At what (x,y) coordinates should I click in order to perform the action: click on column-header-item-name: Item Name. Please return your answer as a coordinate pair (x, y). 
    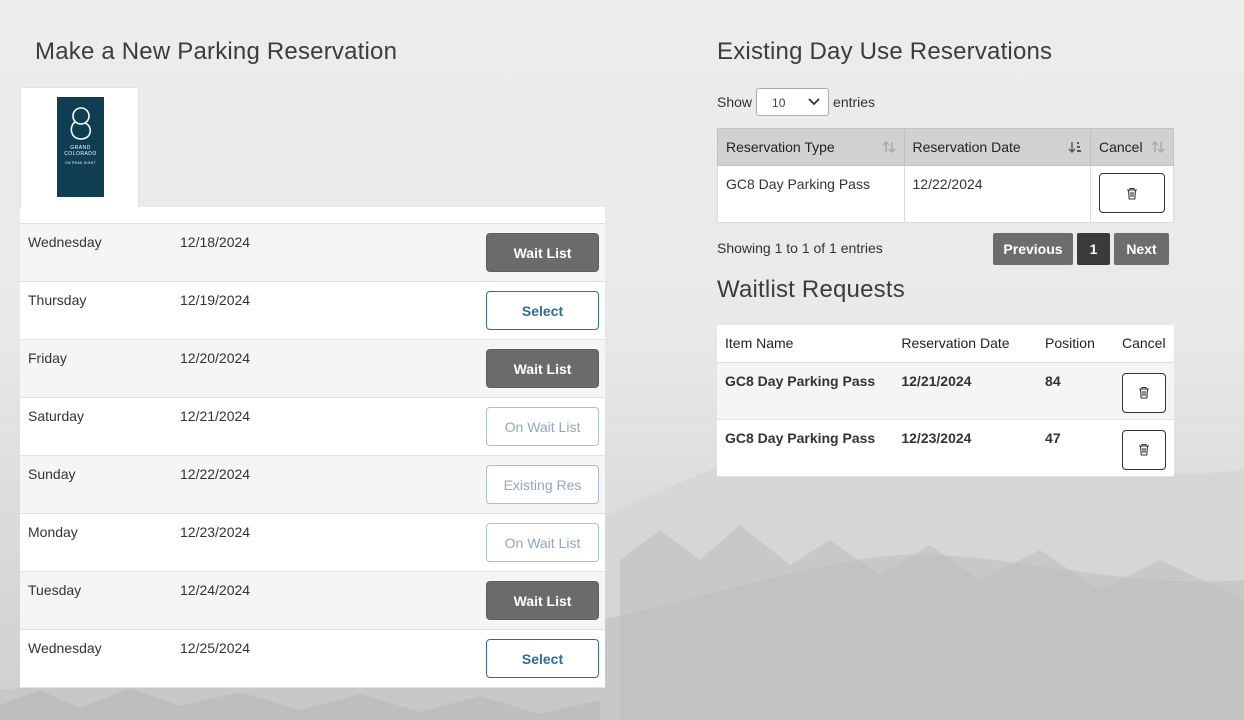
    Looking at the image, I should click on (805, 344).